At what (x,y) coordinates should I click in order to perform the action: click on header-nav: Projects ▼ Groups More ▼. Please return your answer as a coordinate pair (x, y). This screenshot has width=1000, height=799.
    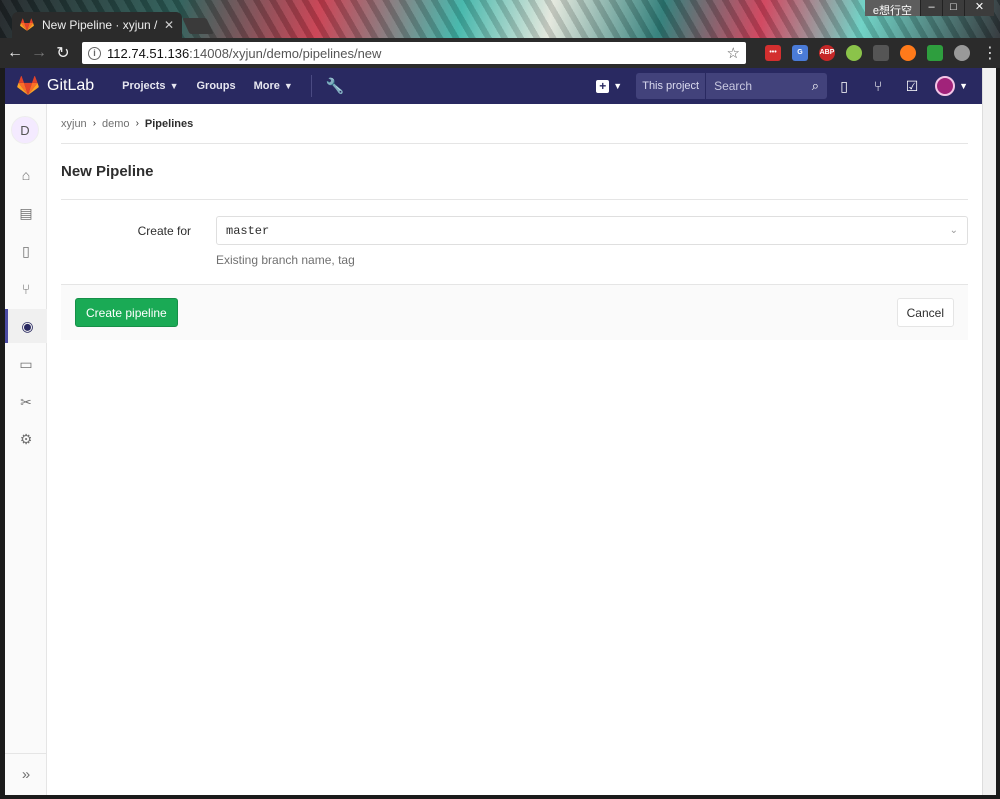
    Looking at the image, I should click on (216, 86).